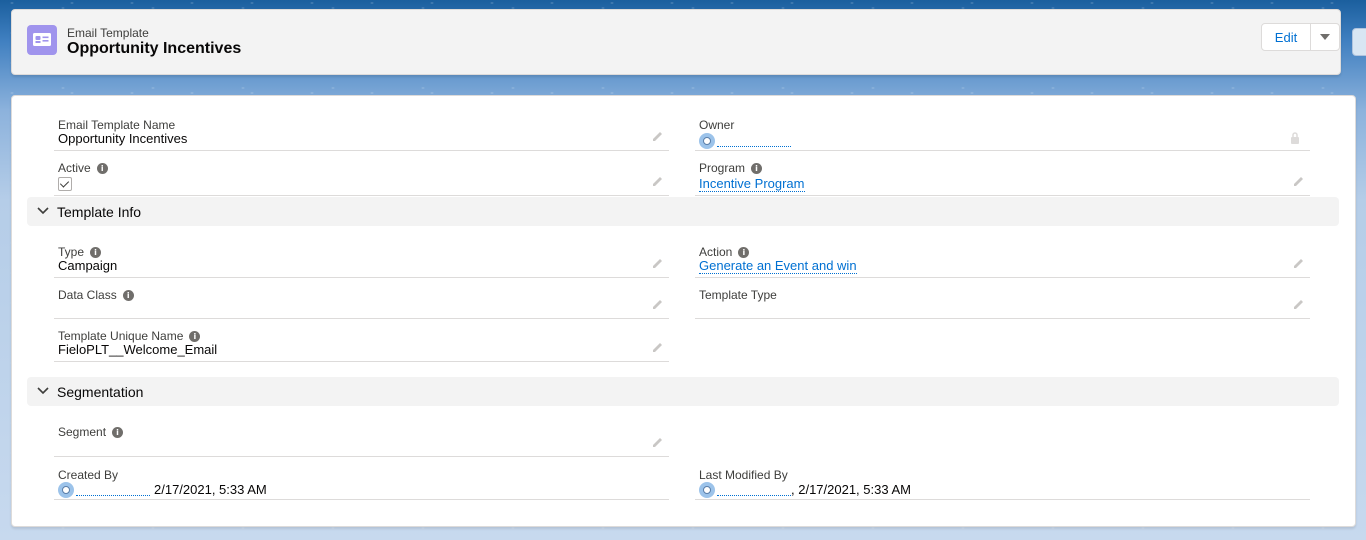  I want to click on edit-button: Edit, so click(1286, 37).